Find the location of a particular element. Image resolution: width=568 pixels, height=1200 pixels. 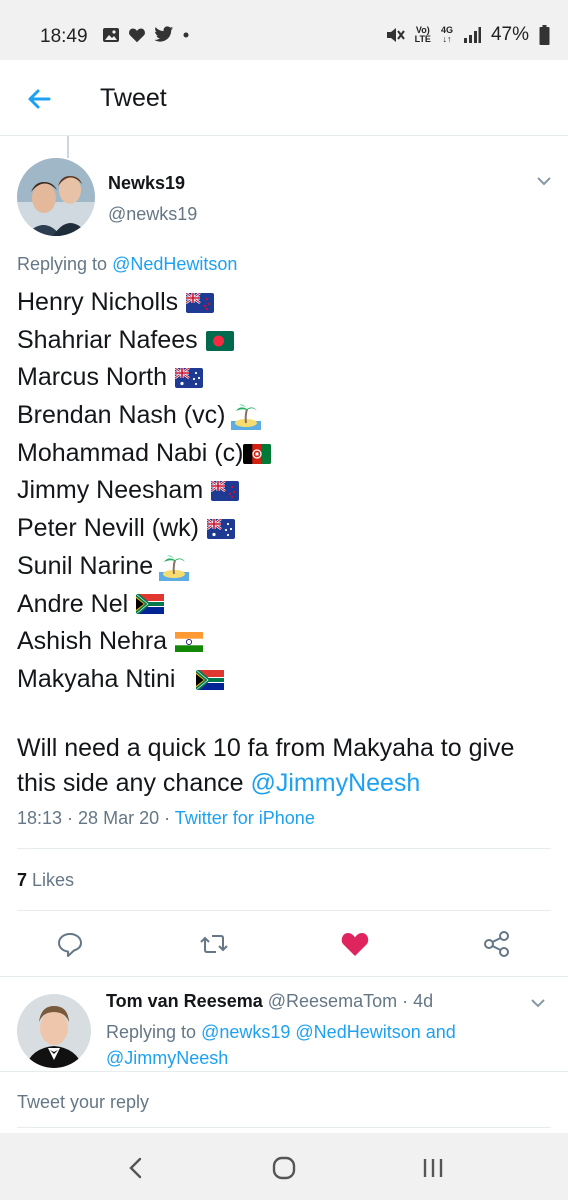

reply-author-name: Tom van Reesema is located at coordinates (184, 1001).